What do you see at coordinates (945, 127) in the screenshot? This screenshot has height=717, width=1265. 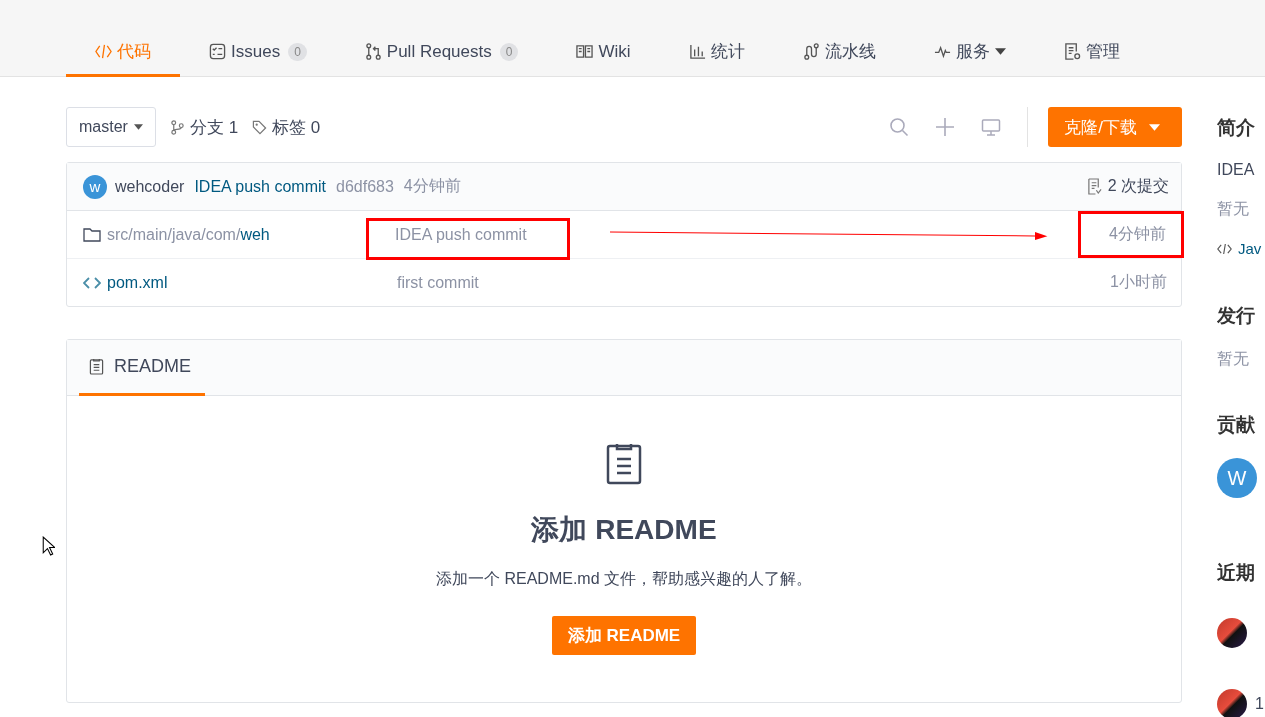 I see `add-icon` at bounding box center [945, 127].